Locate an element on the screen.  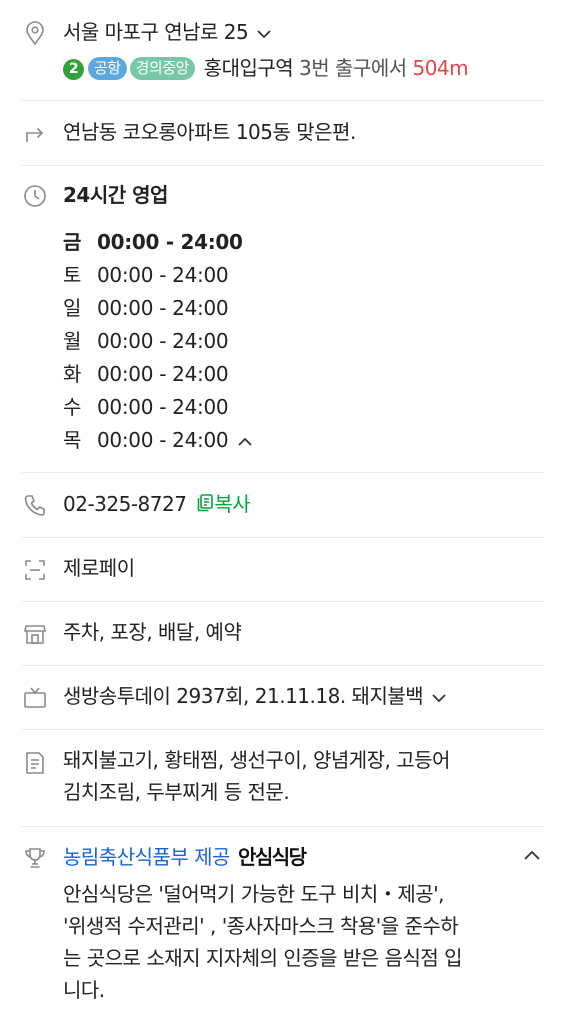
copy-button: 복사 is located at coordinates (223, 504).